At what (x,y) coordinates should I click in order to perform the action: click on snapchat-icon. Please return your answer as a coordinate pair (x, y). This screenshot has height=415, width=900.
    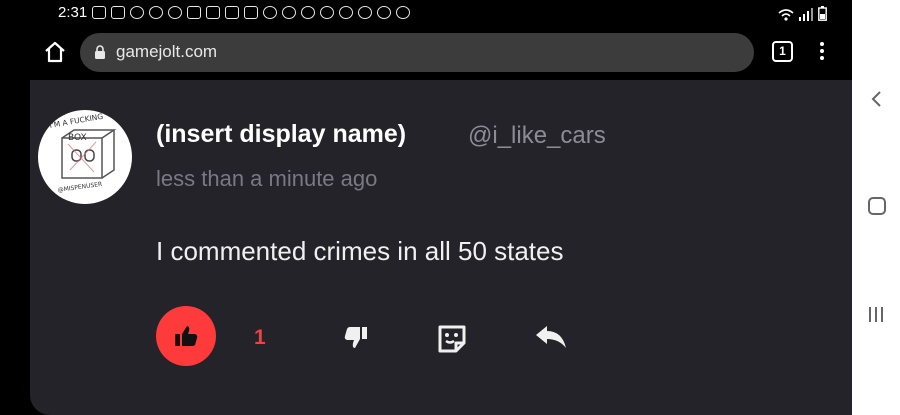
    Looking at the image, I should click on (137, 12).